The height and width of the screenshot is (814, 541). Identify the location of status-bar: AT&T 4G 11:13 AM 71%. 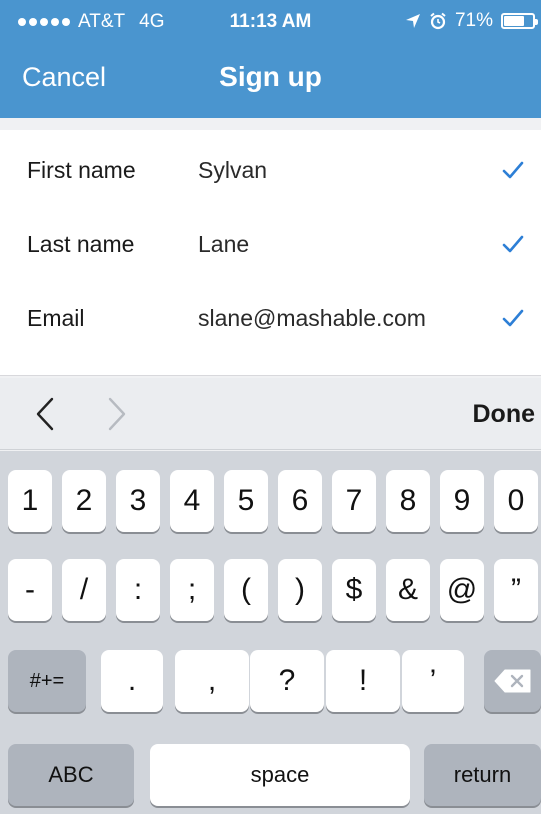
(270, 22).